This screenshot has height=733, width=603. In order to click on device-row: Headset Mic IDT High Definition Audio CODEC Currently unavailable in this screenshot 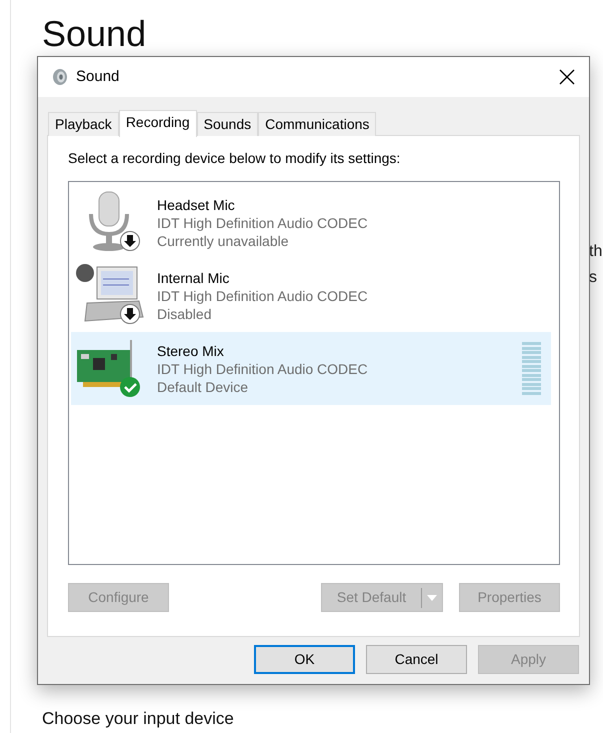, I will do `click(311, 222)`.